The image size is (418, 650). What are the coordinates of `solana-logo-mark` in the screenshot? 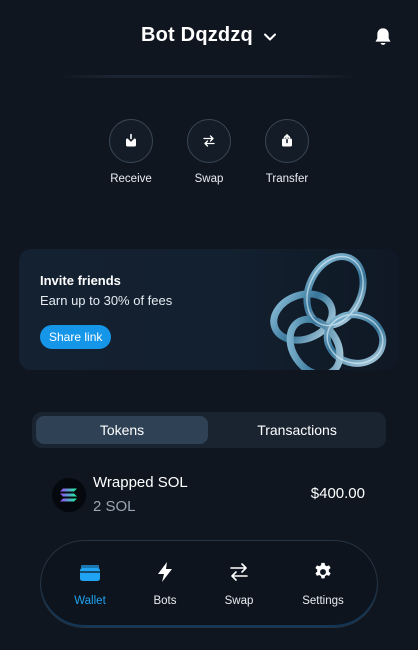 It's located at (68, 495).